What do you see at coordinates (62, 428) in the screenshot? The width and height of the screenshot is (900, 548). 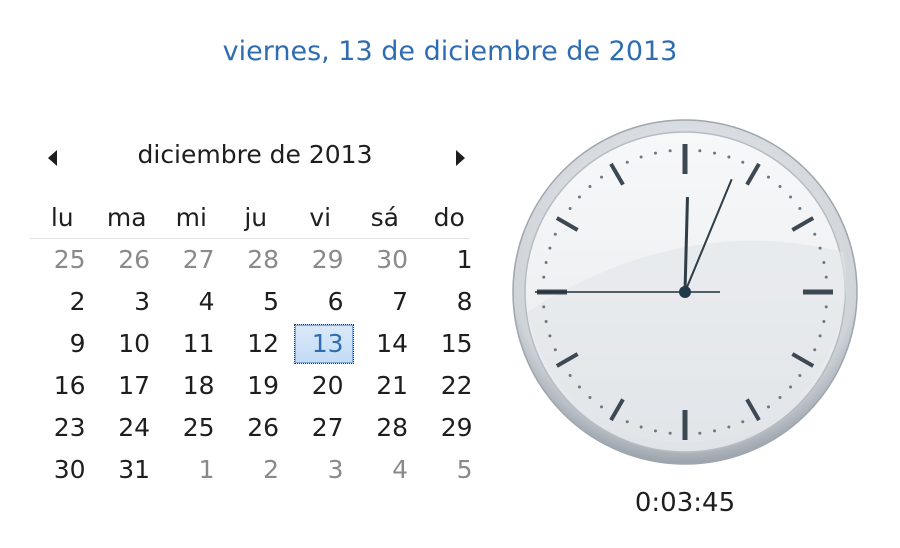 I see `calendar-day: 23` at bounding box center [62, 428].